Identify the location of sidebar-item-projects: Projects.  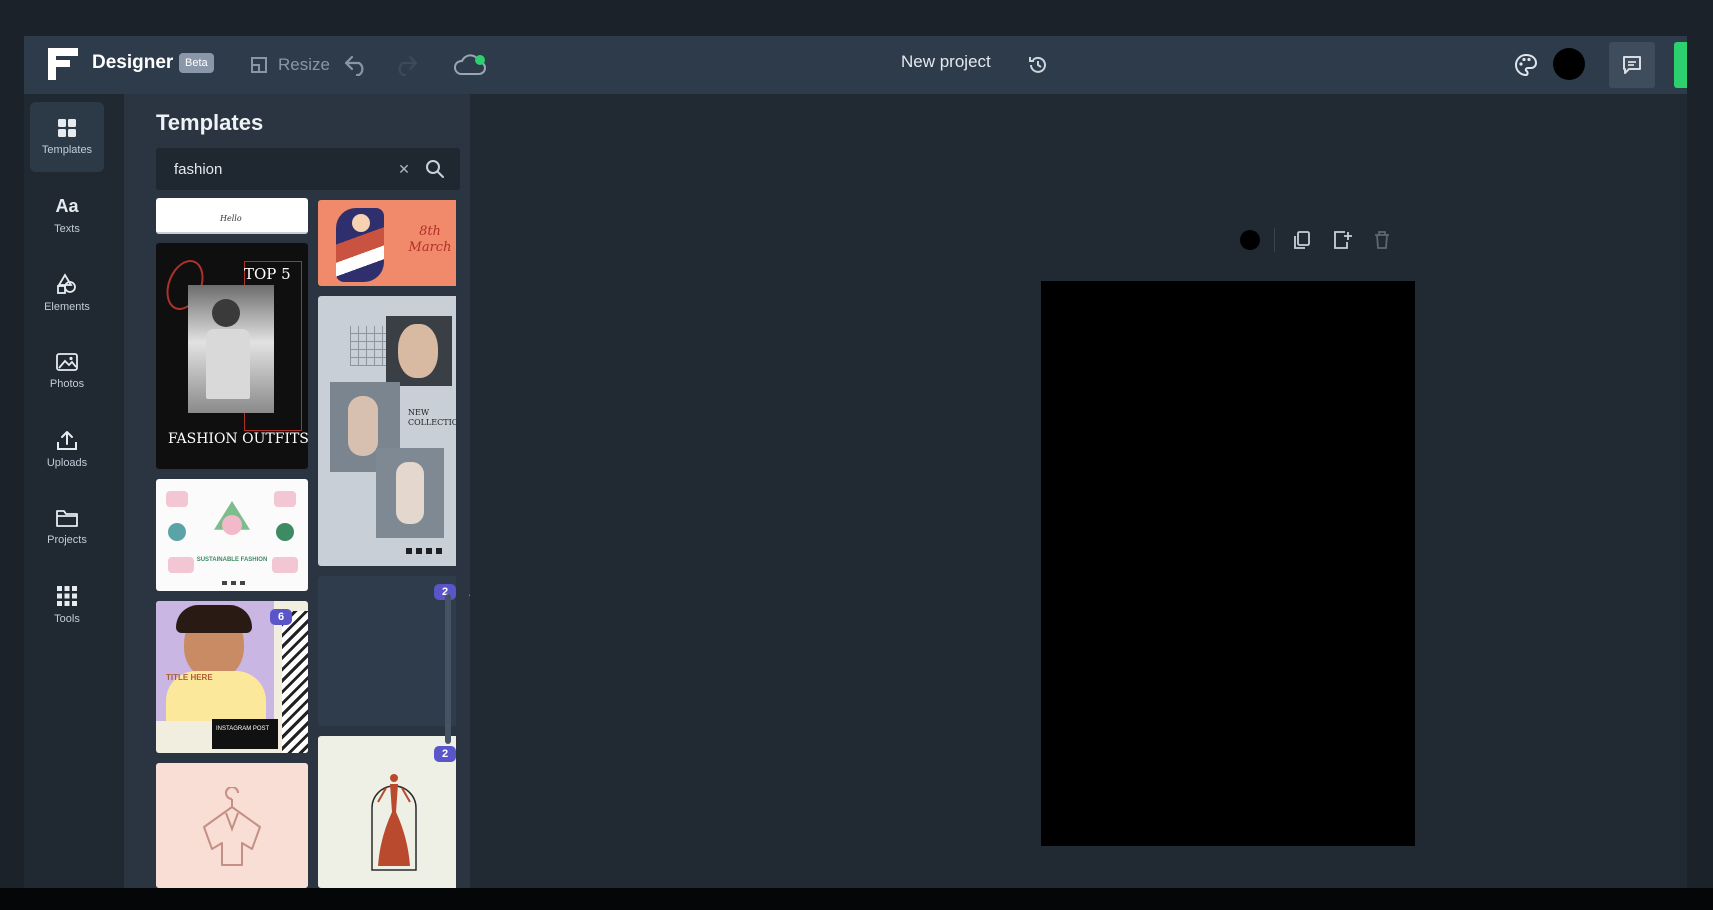
(67, 527).